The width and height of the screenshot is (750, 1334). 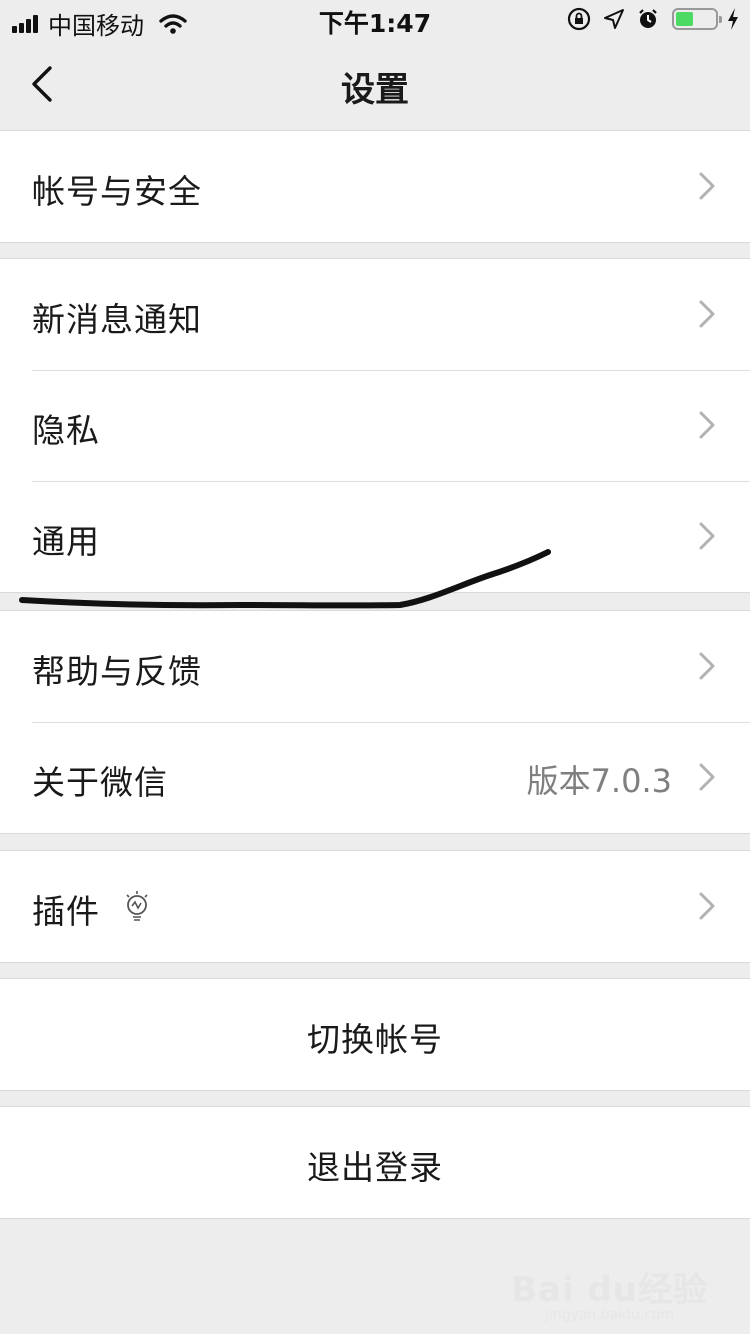 I want to click on settings-group-plugins: 插件, so click(x=375, y=906).